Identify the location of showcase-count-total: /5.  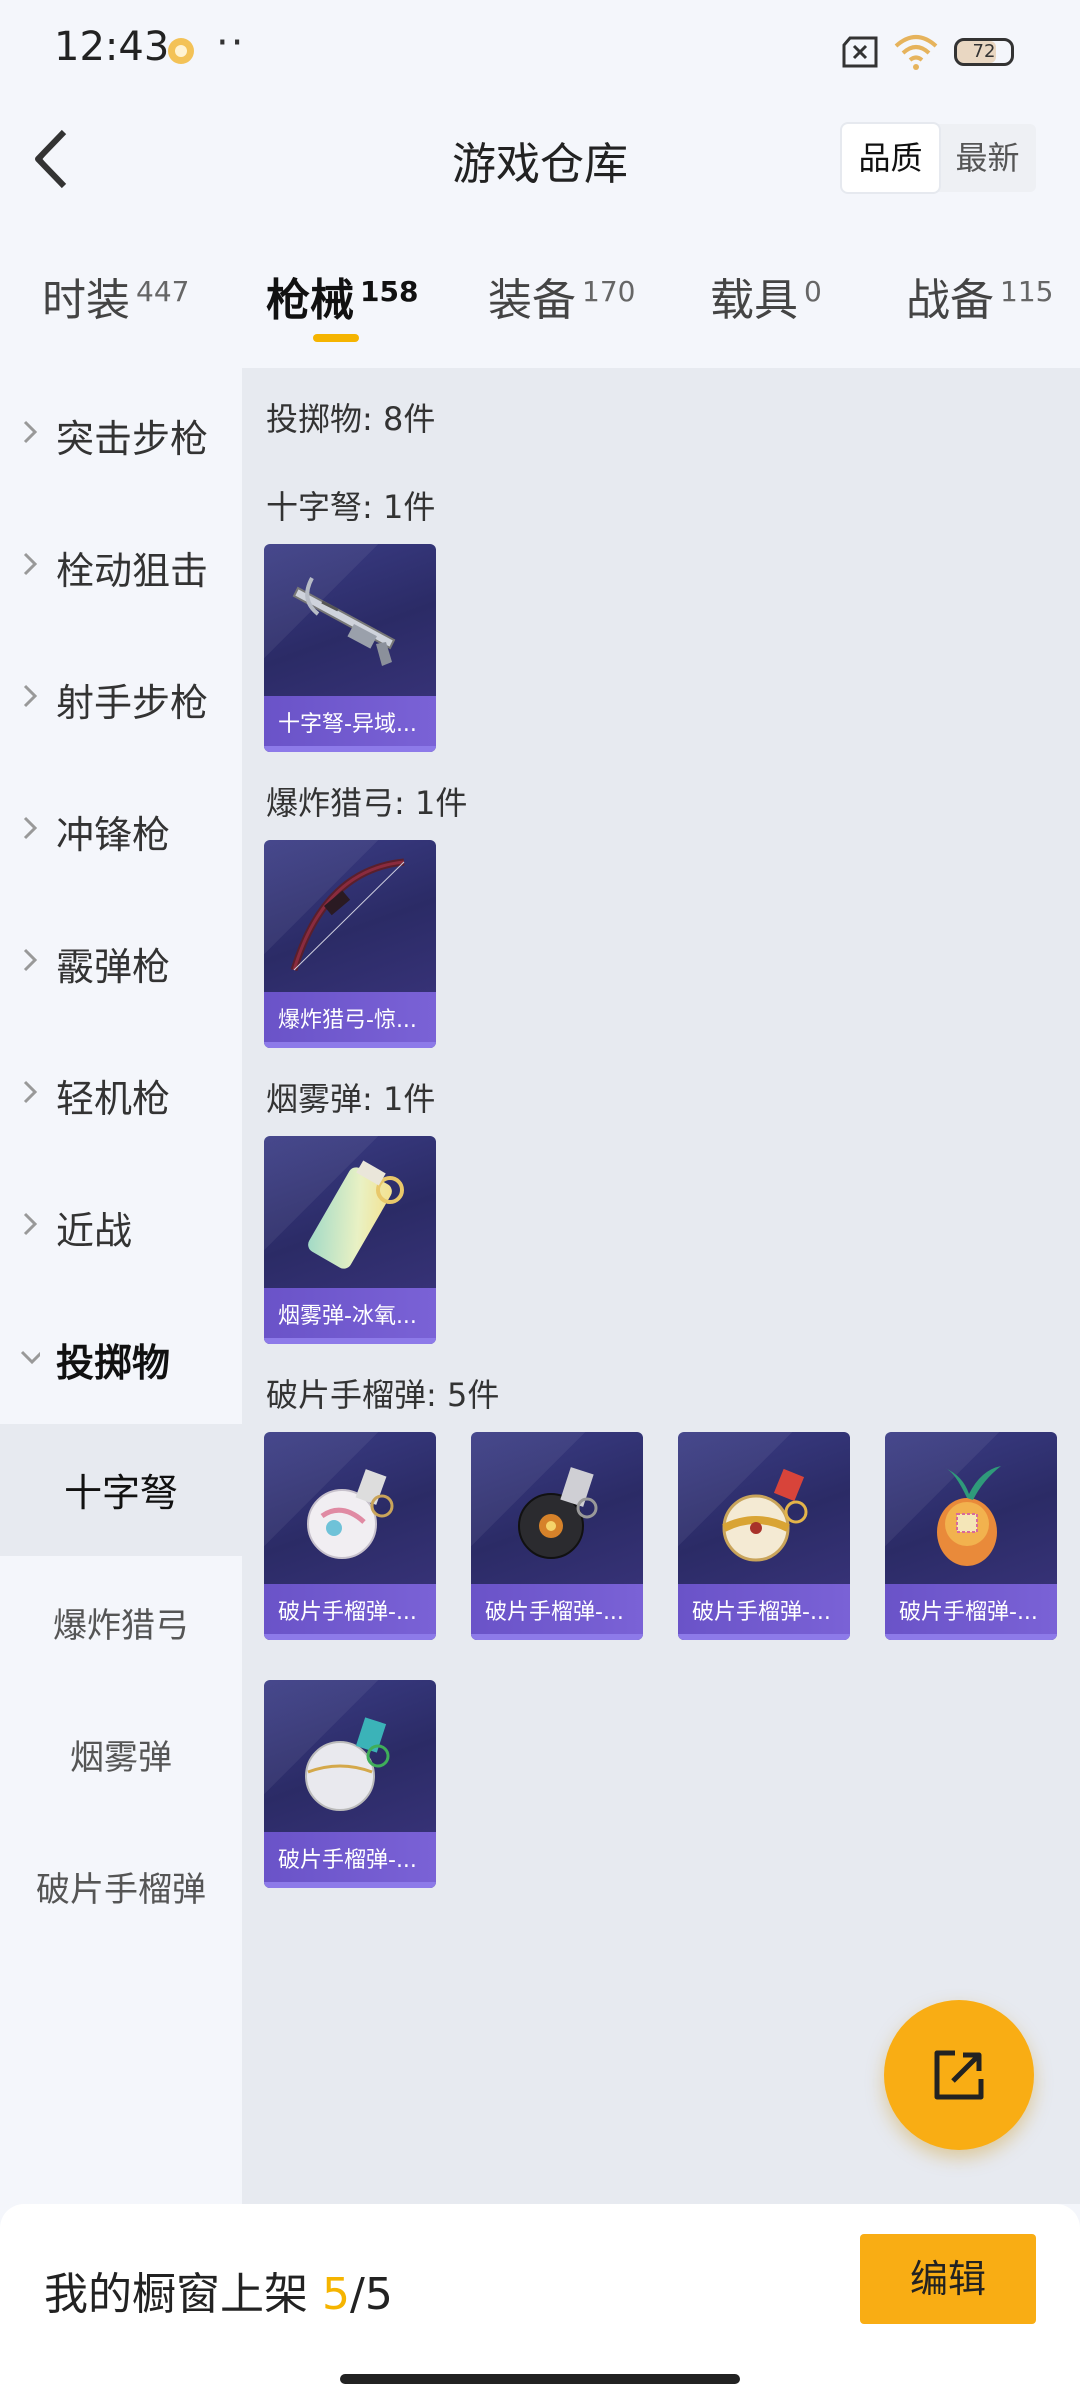
(371, 2294).